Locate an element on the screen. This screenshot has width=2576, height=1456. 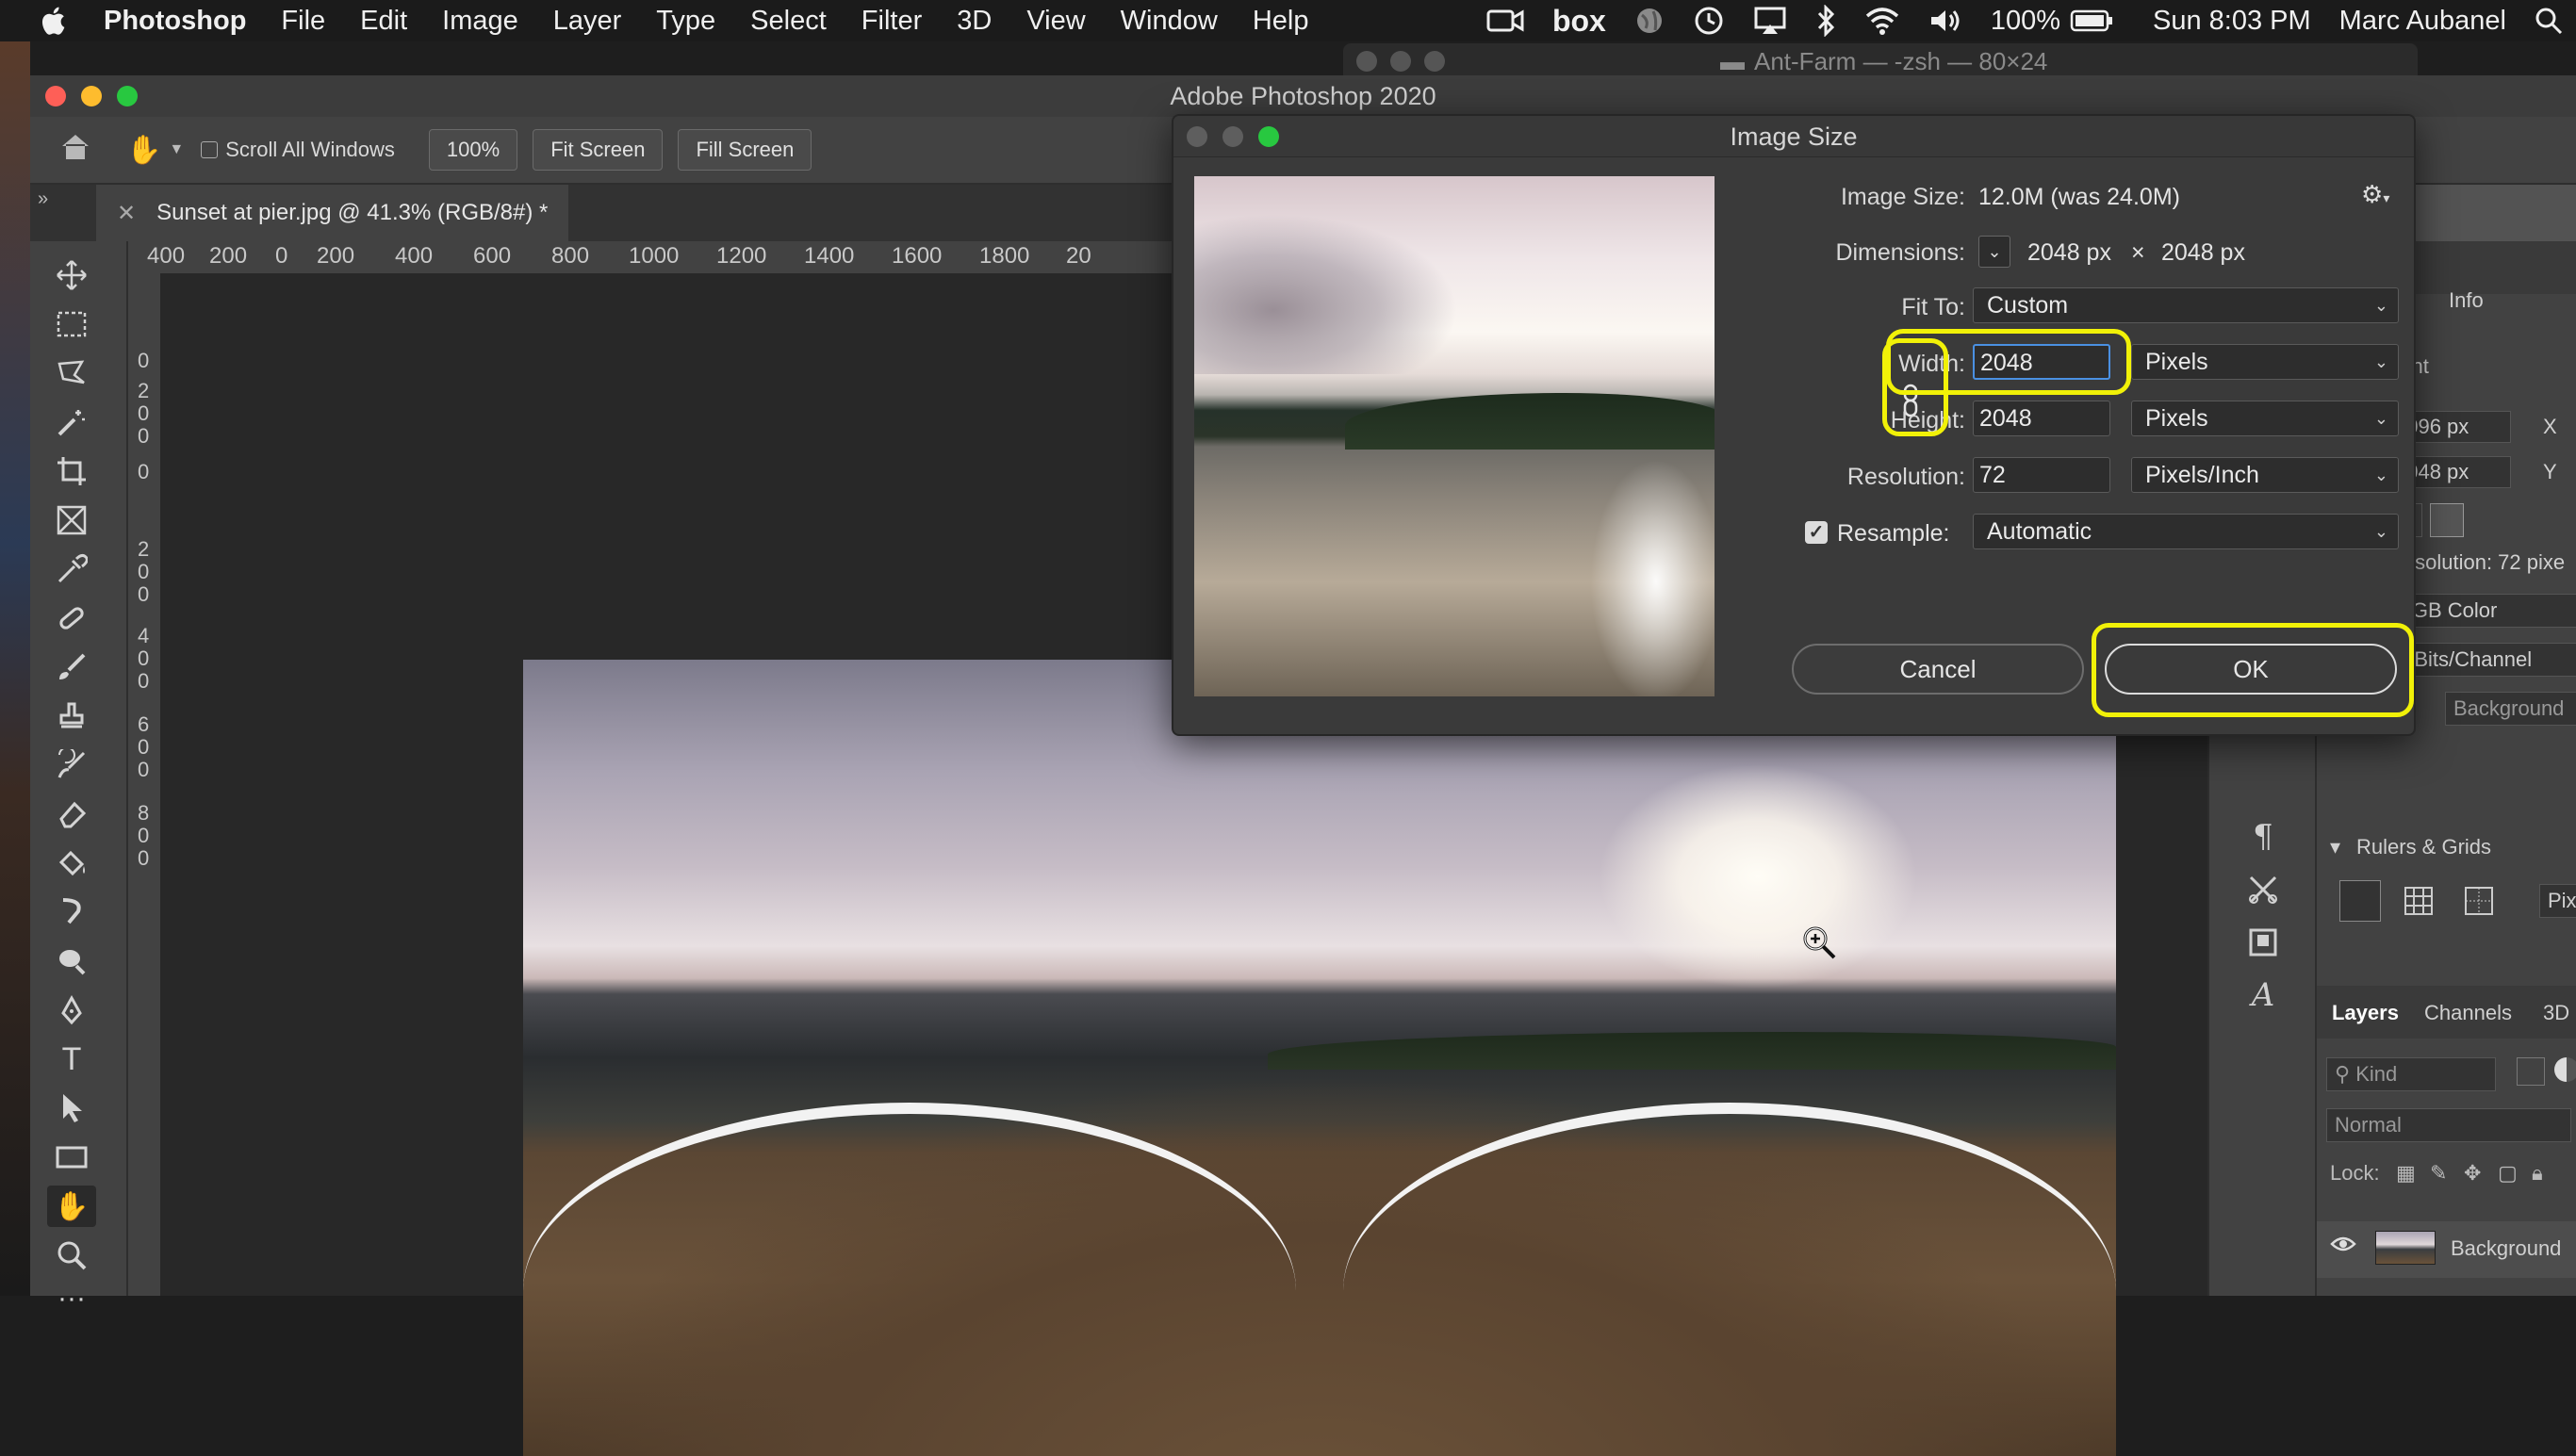
background-contents-select: Background is located at coordinates (2510, 709).